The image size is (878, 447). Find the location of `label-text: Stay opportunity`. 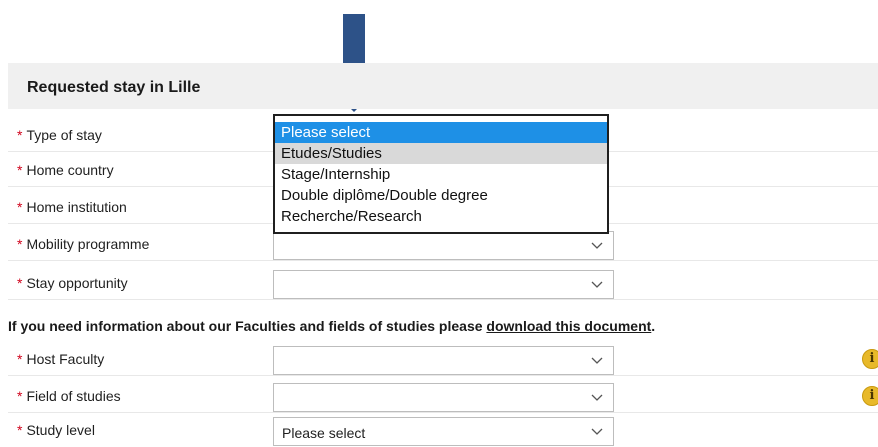

label-text: Stay opportunity is located at coordinates (77, 283).